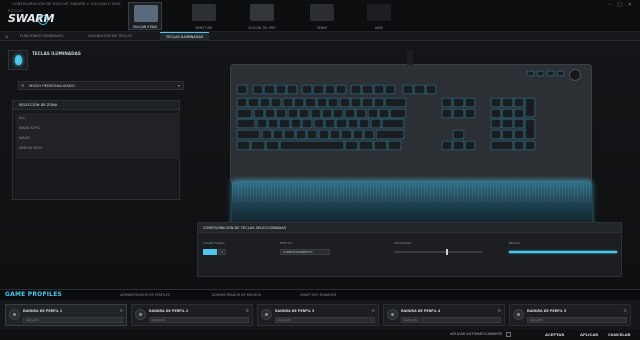 The image size is (640, 340). Describe the element at coordinates (204, 28) in the screenshot. I see `device-label: BURST AIR` at that location.